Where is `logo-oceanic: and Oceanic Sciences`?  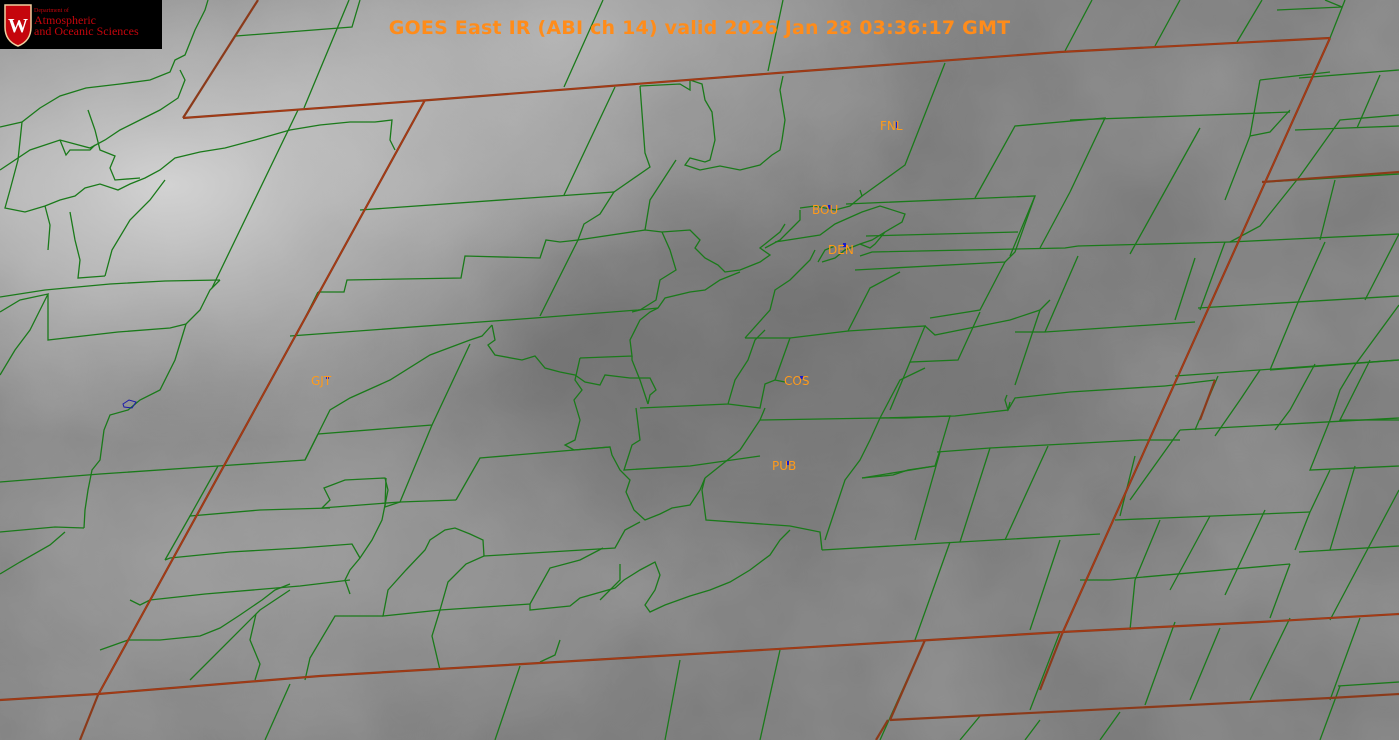
logo-oceanic: and Oceanic Sciences is located at coordinates (86, 31).